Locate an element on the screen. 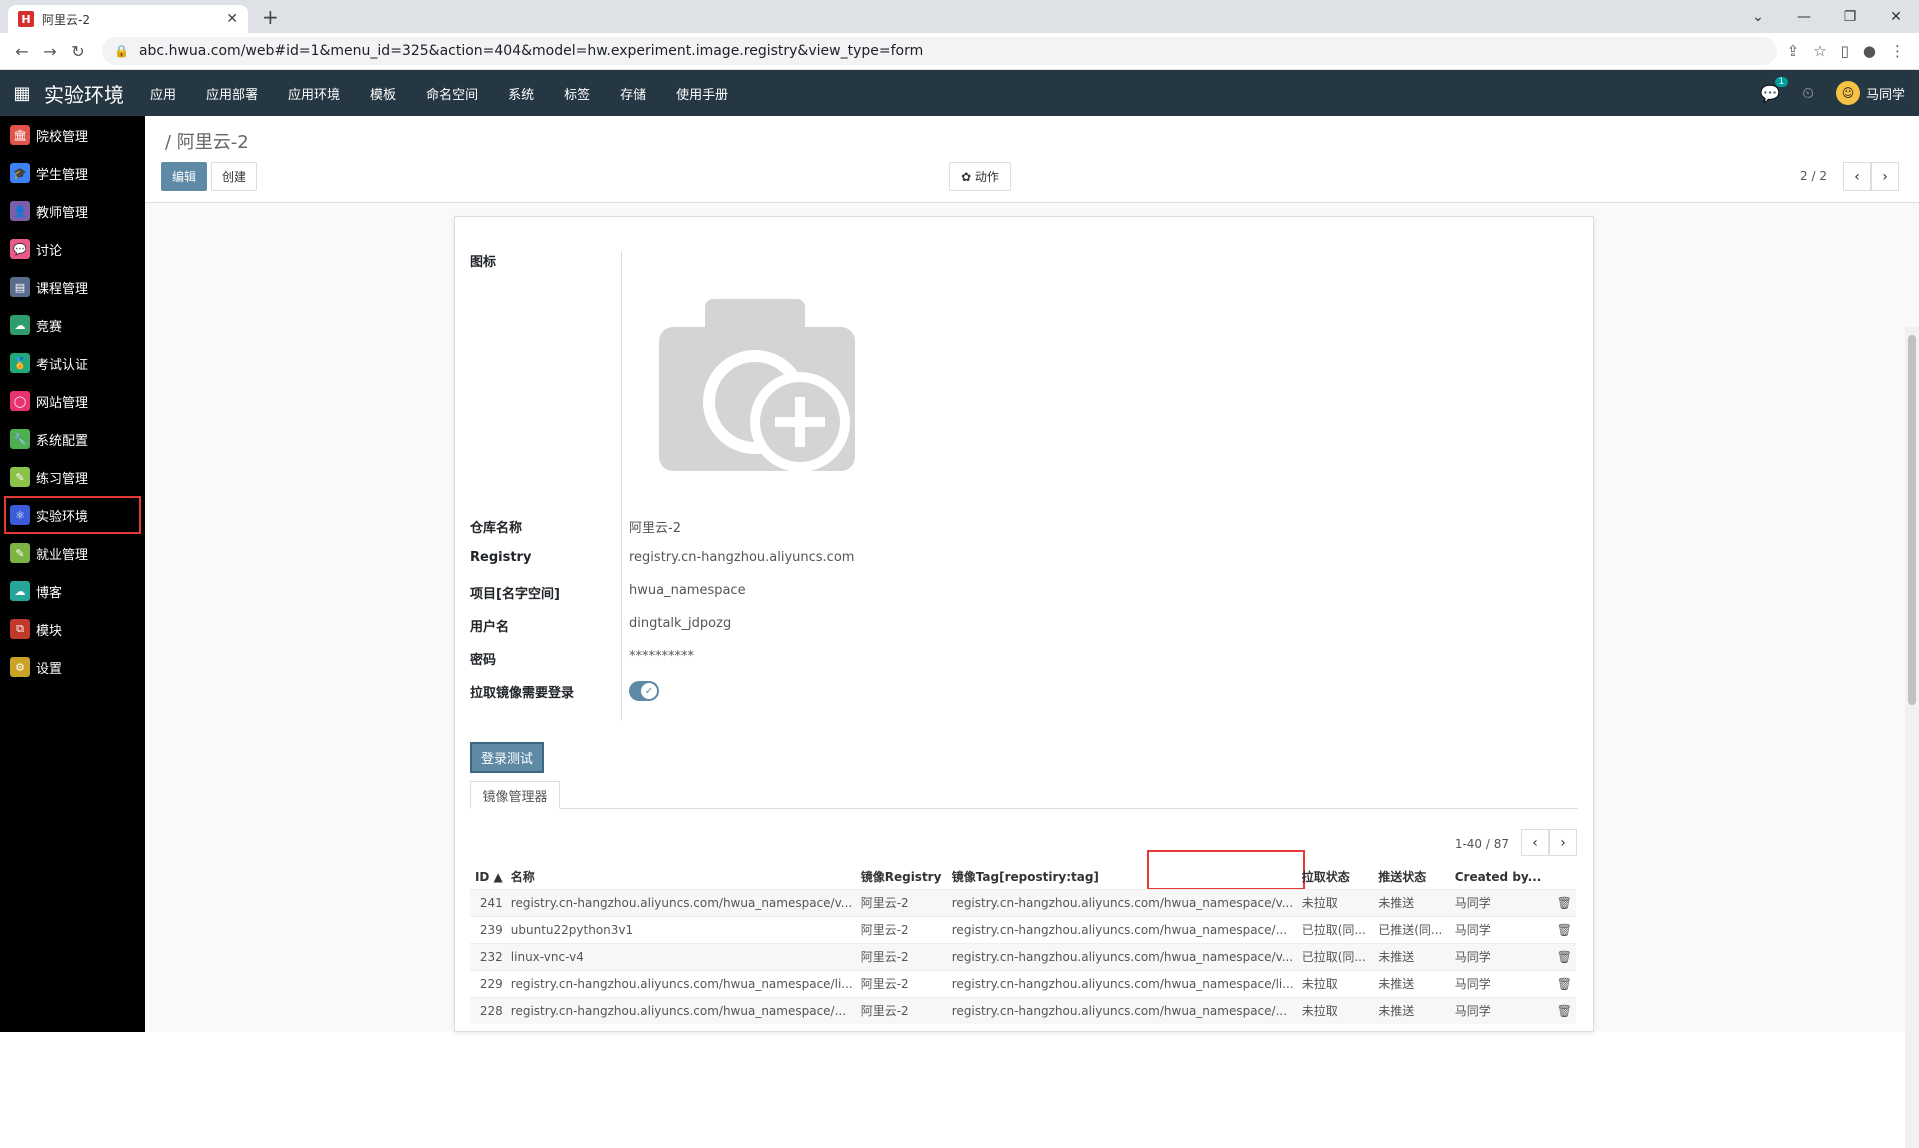 Image resolution: width=1919 pixels, height=1148 pixels. tab-image-manager: 镜像管理器 is located at coordinates (515, 795).